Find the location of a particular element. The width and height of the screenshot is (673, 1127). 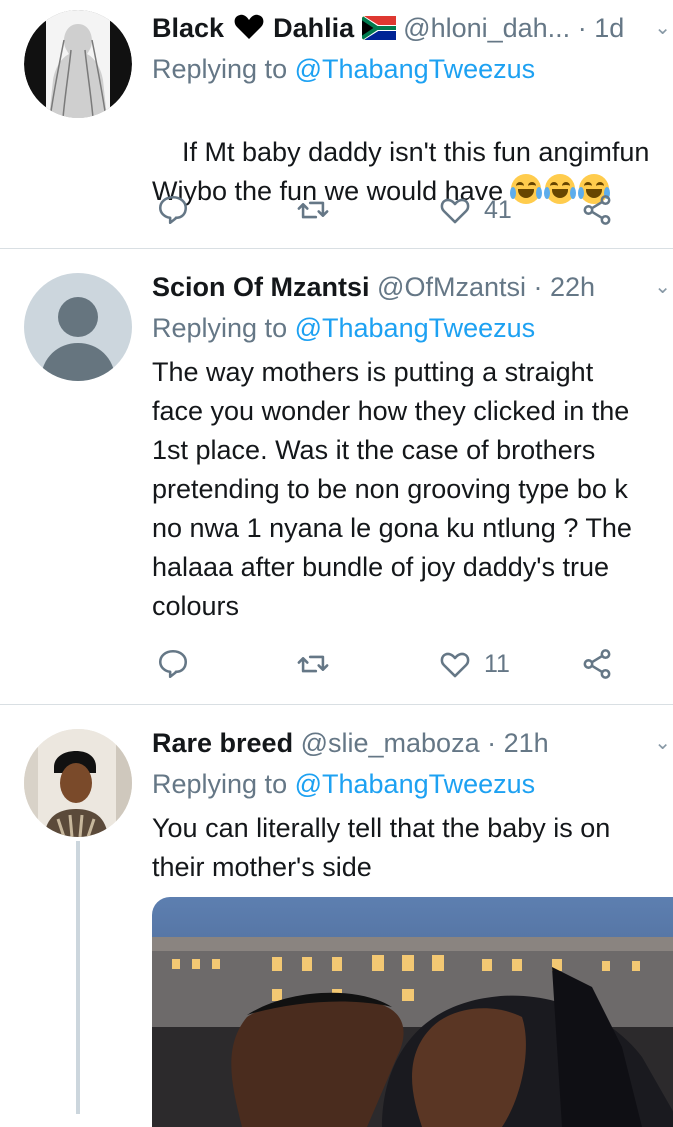

like-button: 41 is located at coordinates (475, 210).